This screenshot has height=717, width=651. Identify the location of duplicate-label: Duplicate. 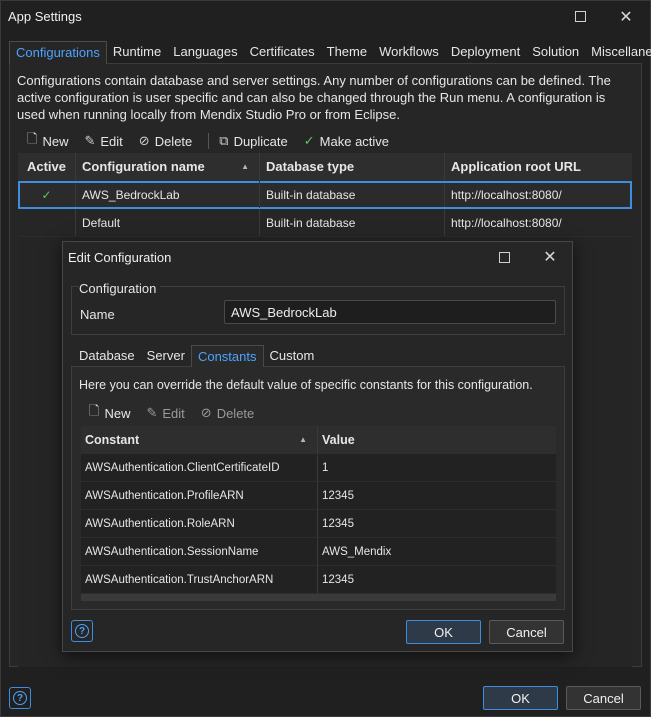
(260, 141).